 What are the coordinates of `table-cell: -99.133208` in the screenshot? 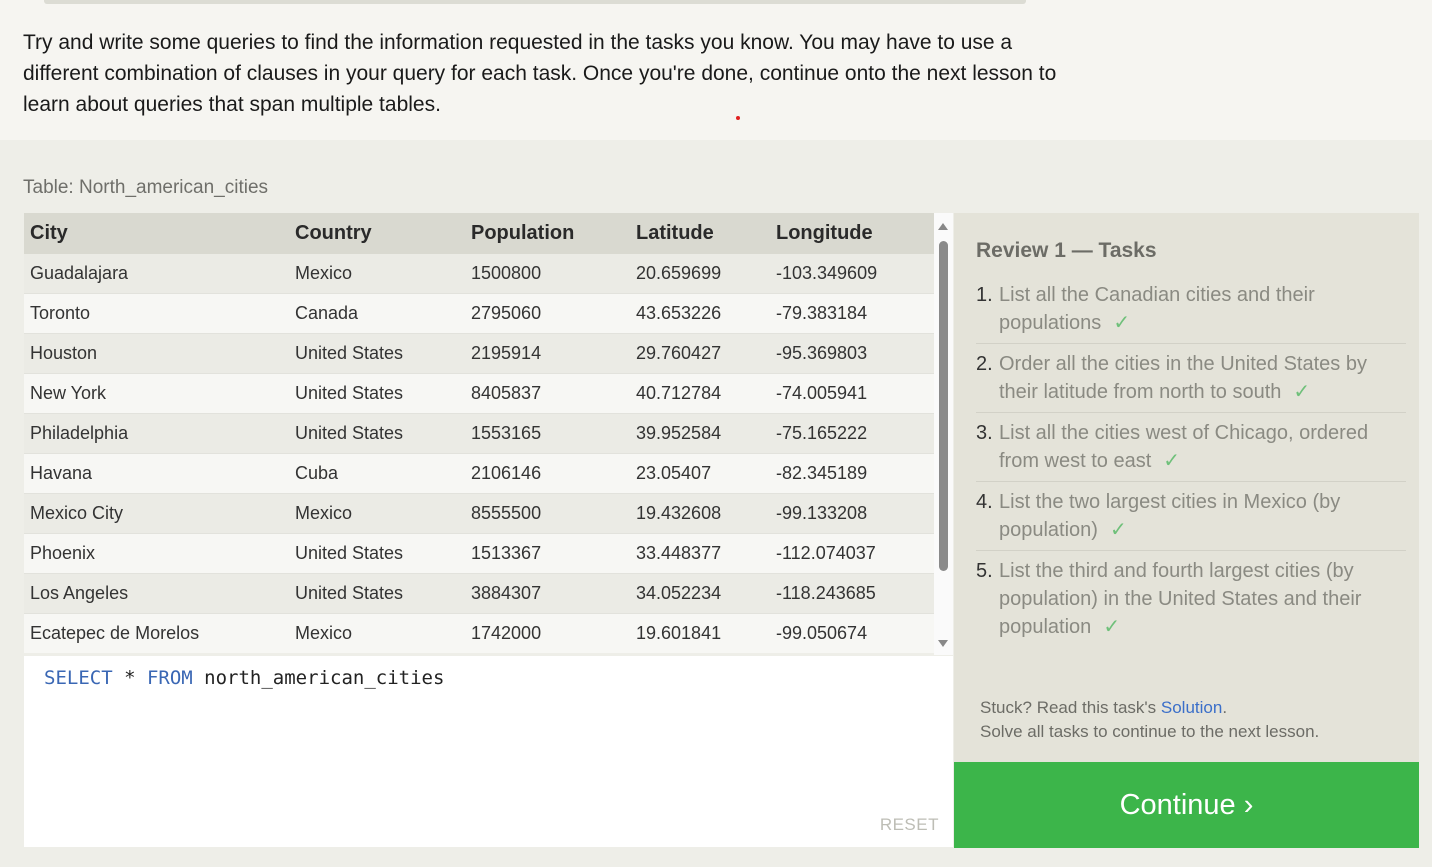 It's located at (852, 513).